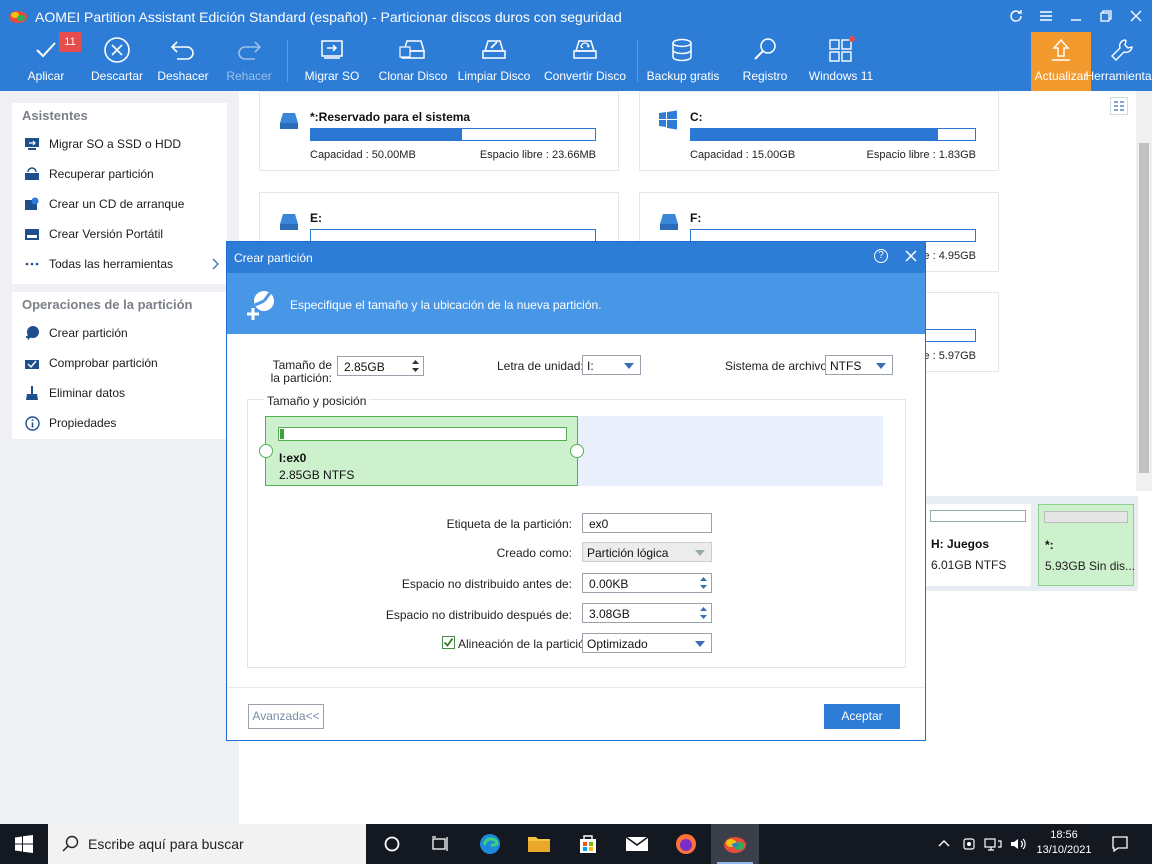 This screenshot has height=864, width=1152. I want to click on sidebar-item-label: Crear un CD de arranque, so click(117, 204).